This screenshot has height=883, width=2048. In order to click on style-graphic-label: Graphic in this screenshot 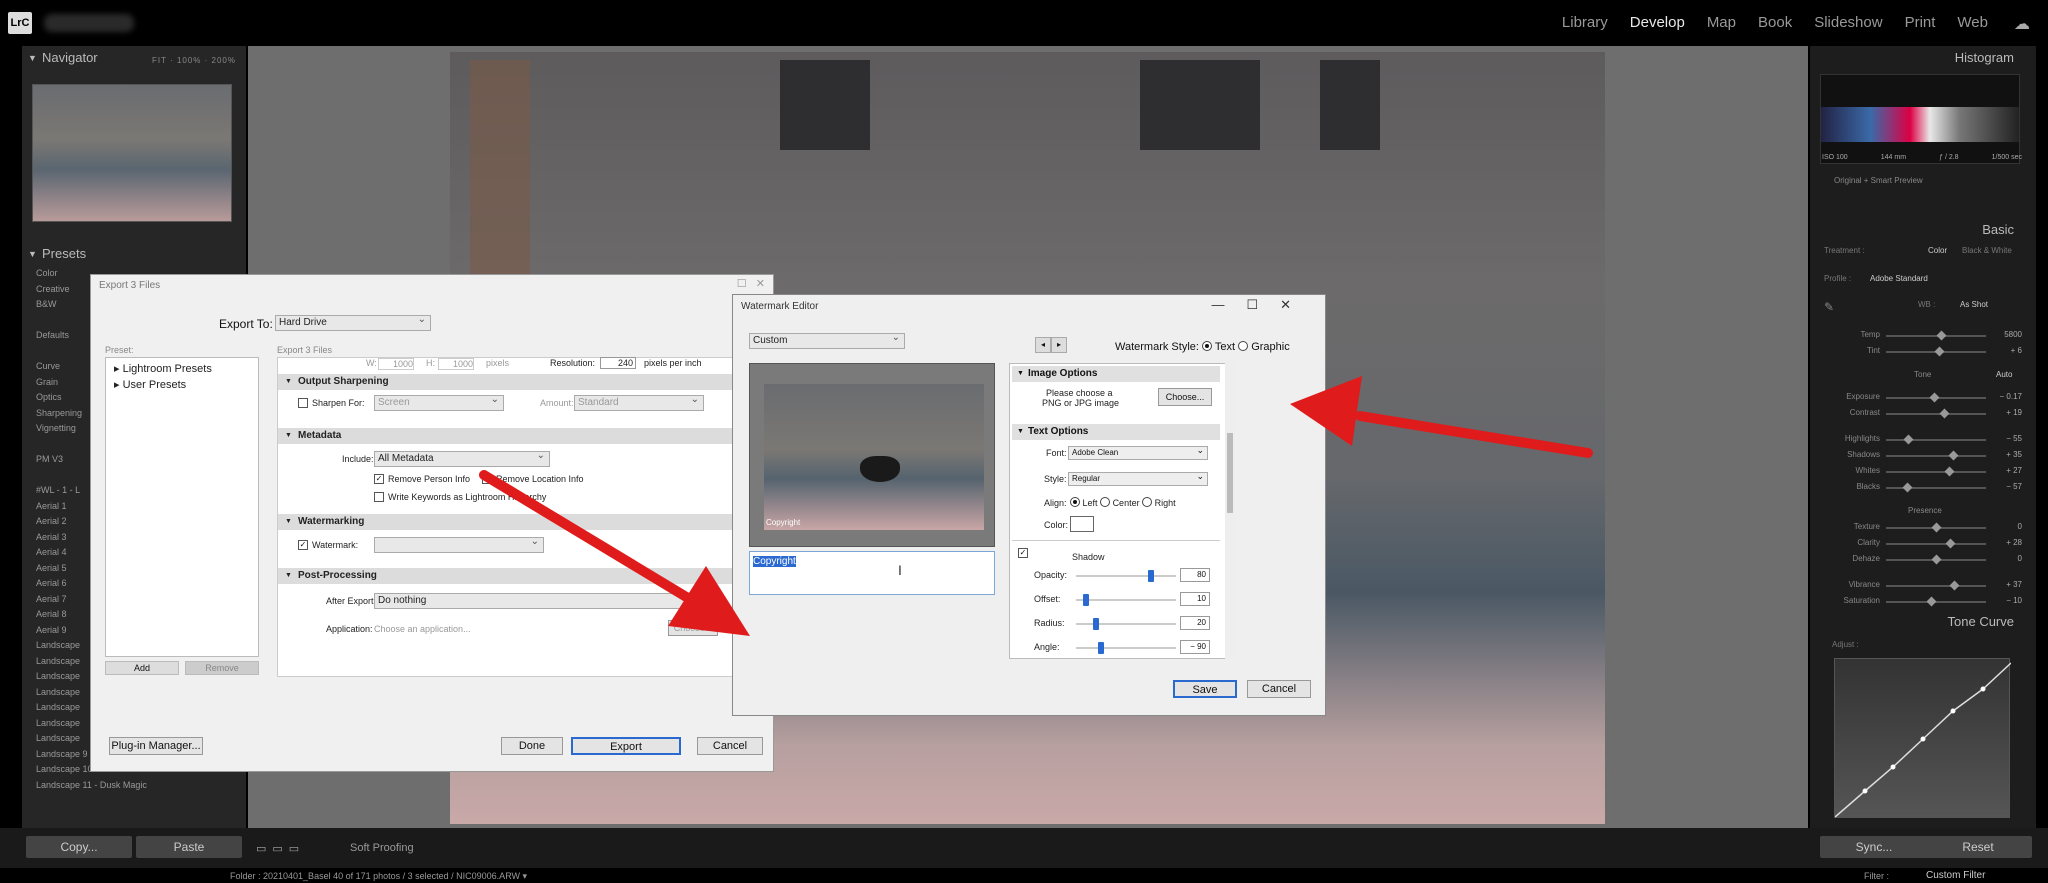, I will do `click(1270, 347)`.